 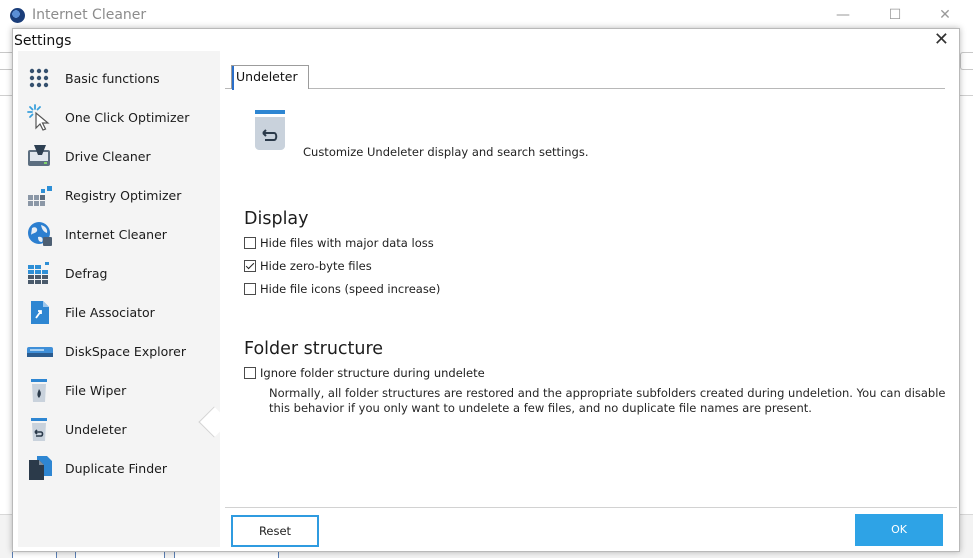 What do you see at coordinates (86, 273) in the screenshot?
I see `sidebar-item-label: Defrag` at bounding box center [86, 273].